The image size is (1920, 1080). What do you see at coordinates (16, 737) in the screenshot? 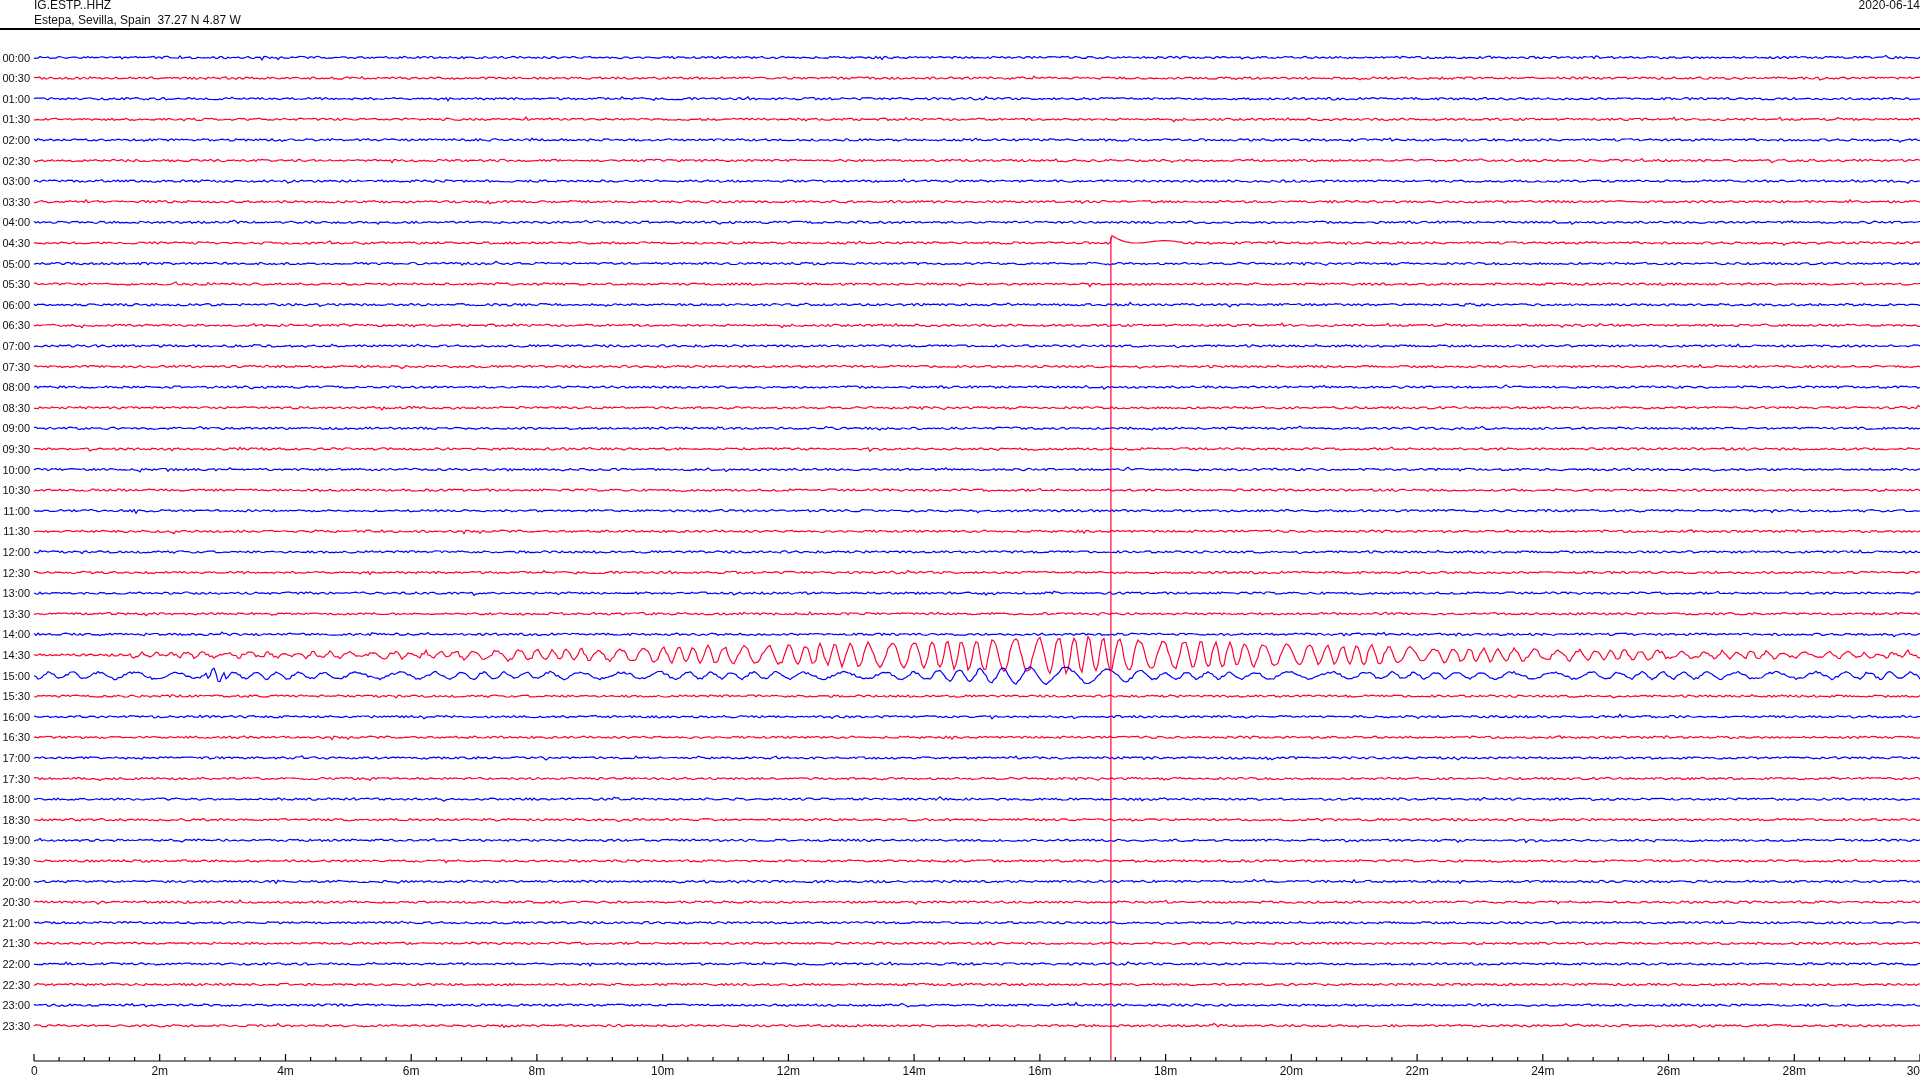
I see `row-time-label: 16:30` at bounding box center [16, 737].